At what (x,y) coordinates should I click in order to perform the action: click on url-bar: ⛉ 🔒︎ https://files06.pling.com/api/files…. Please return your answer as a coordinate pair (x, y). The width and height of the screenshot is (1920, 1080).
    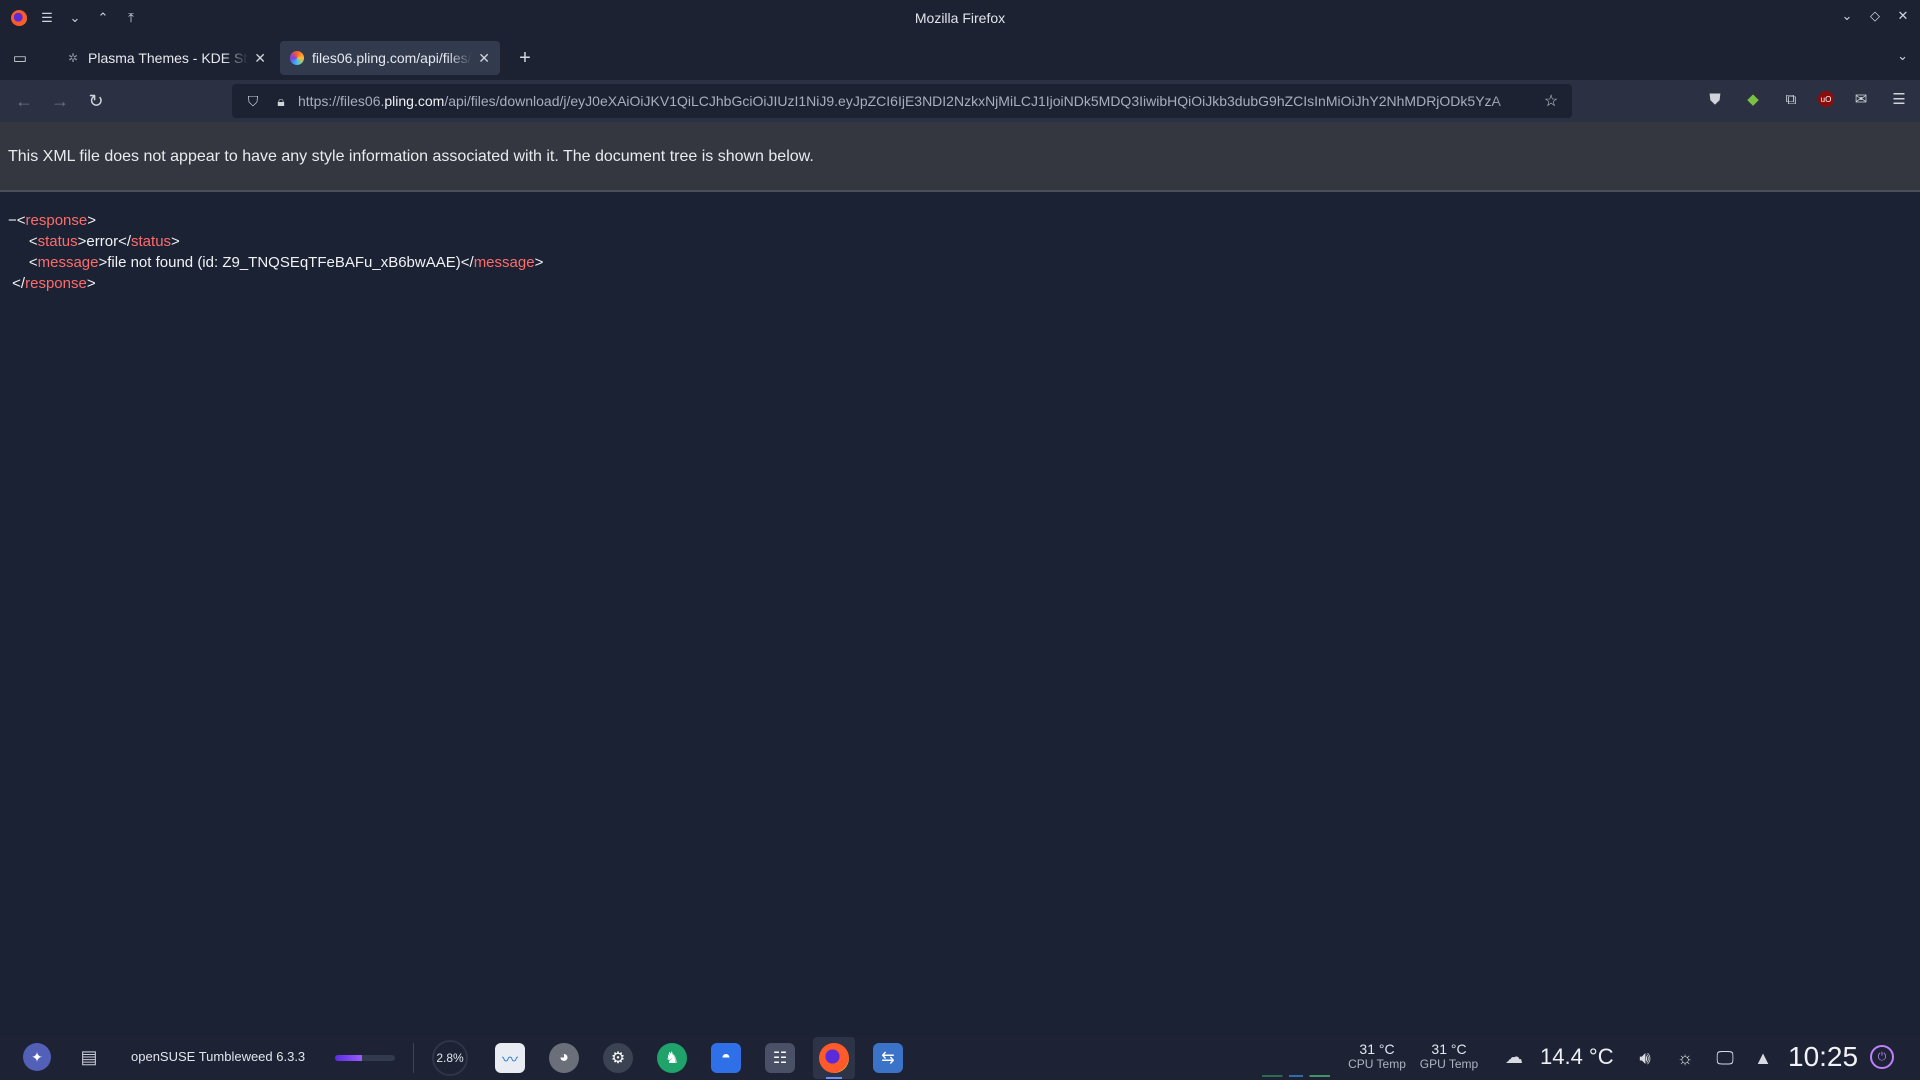
    Looking at the image, I should click on (902, 101).